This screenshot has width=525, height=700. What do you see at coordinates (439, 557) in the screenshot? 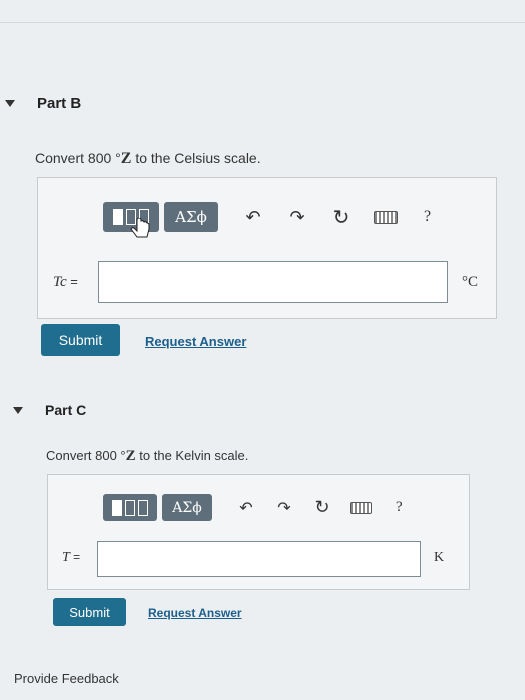
I see `kelvin-unit: K` at bounding box center [439, 557].